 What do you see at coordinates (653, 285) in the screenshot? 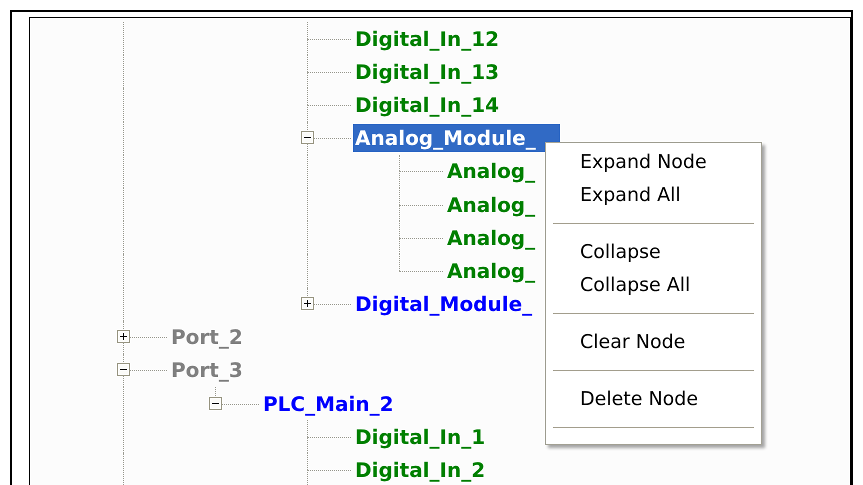
I see `menu-item: Collapse All` at bounding box center [653, 285].